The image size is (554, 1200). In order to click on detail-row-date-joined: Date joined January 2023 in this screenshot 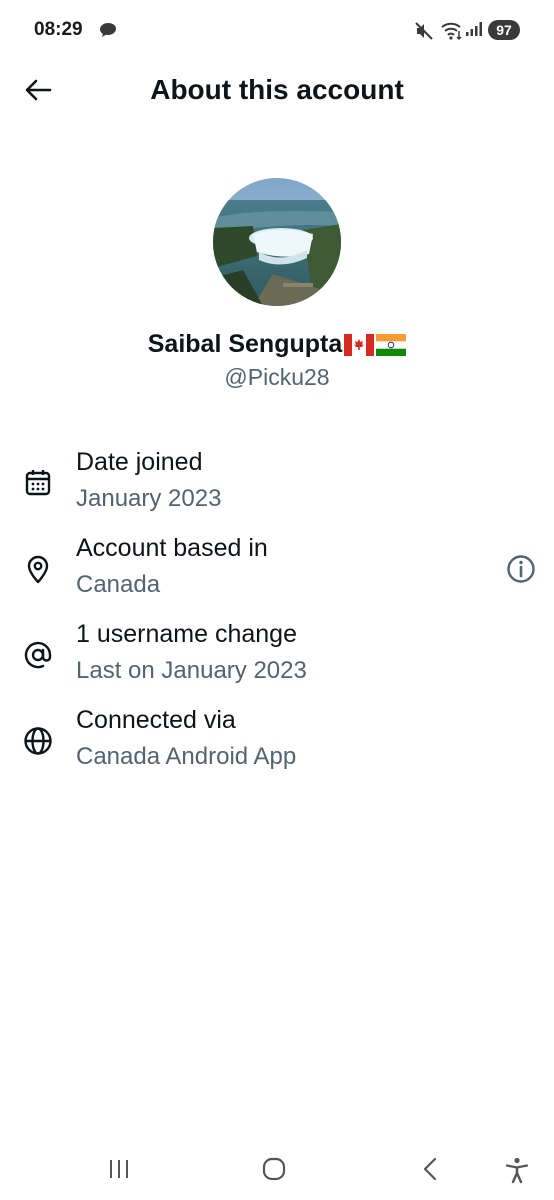, I will do `click(277, 488)`.